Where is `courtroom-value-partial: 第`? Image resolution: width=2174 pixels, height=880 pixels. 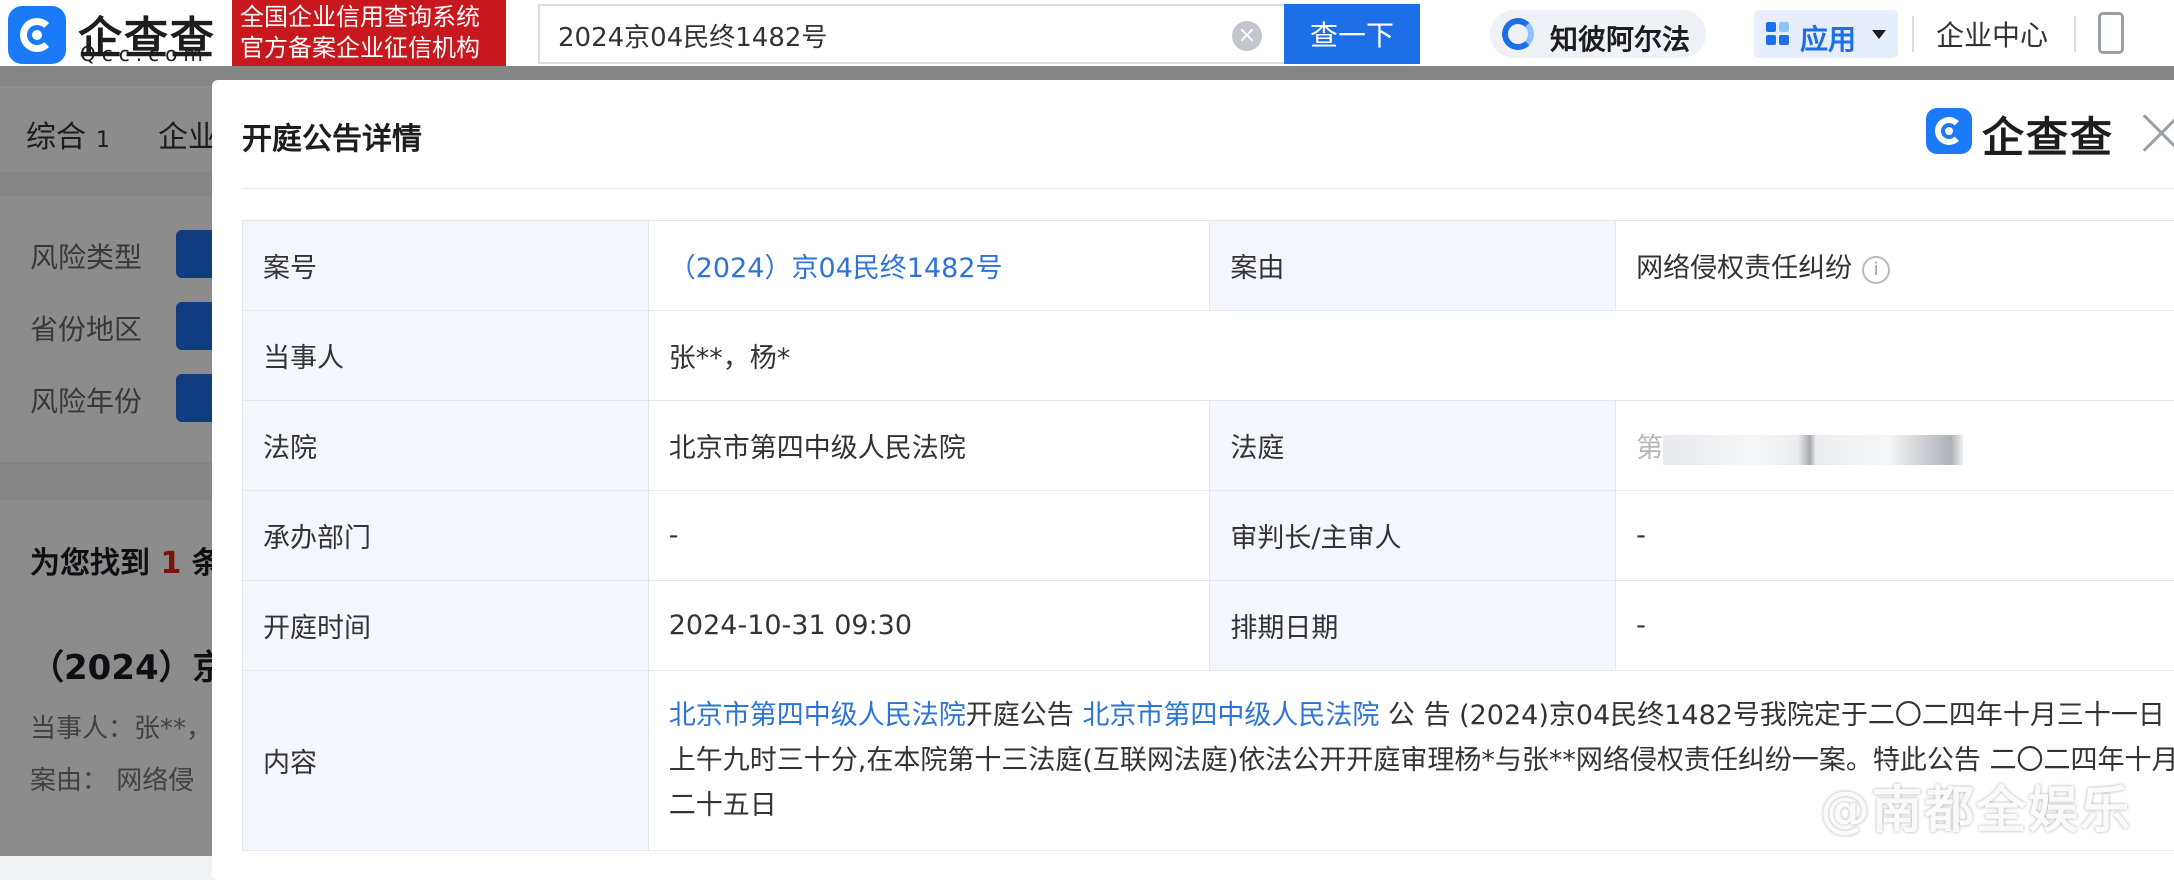
courtroom-value-partial: 第 is located at coordinates (1649, 448).